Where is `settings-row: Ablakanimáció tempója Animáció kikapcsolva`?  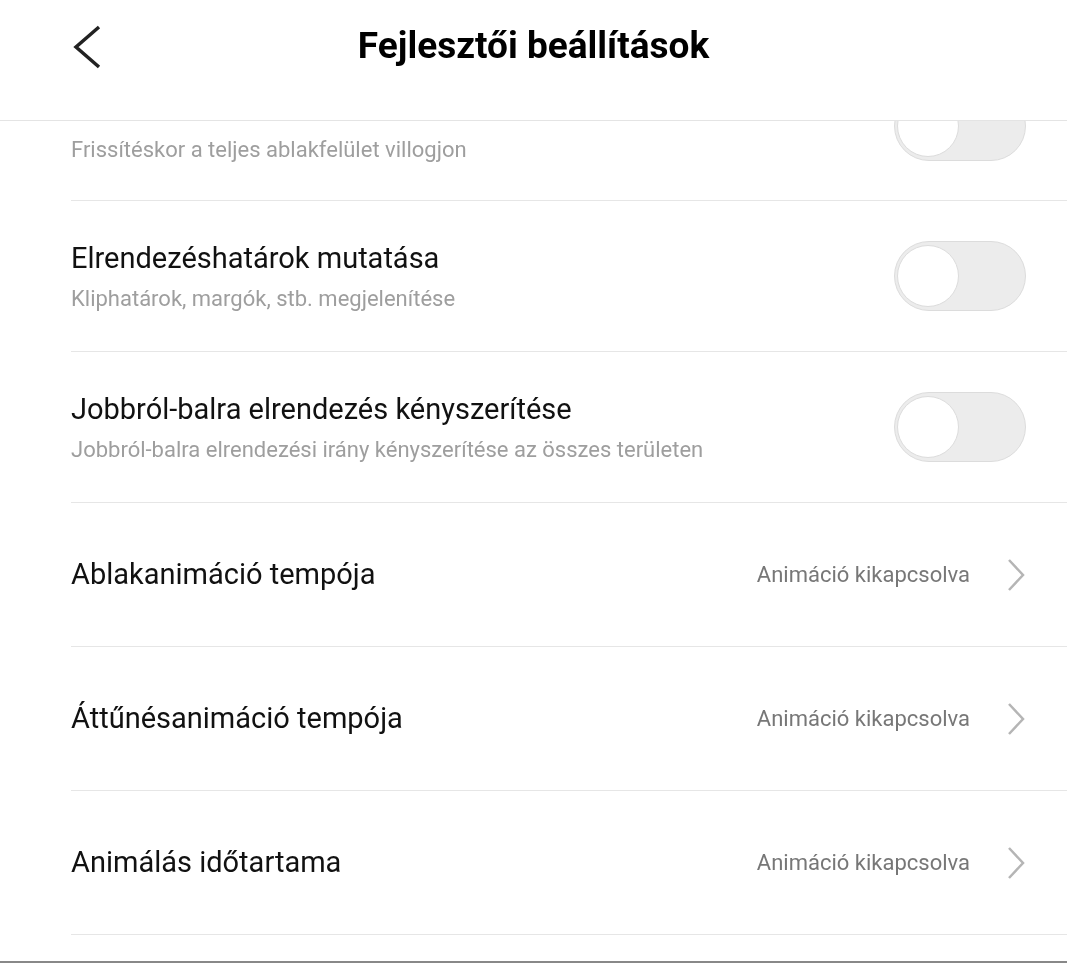 settings-row: Ablakanimáció tempója Animáció kikapcsolva is located at coordinates (569, 575).